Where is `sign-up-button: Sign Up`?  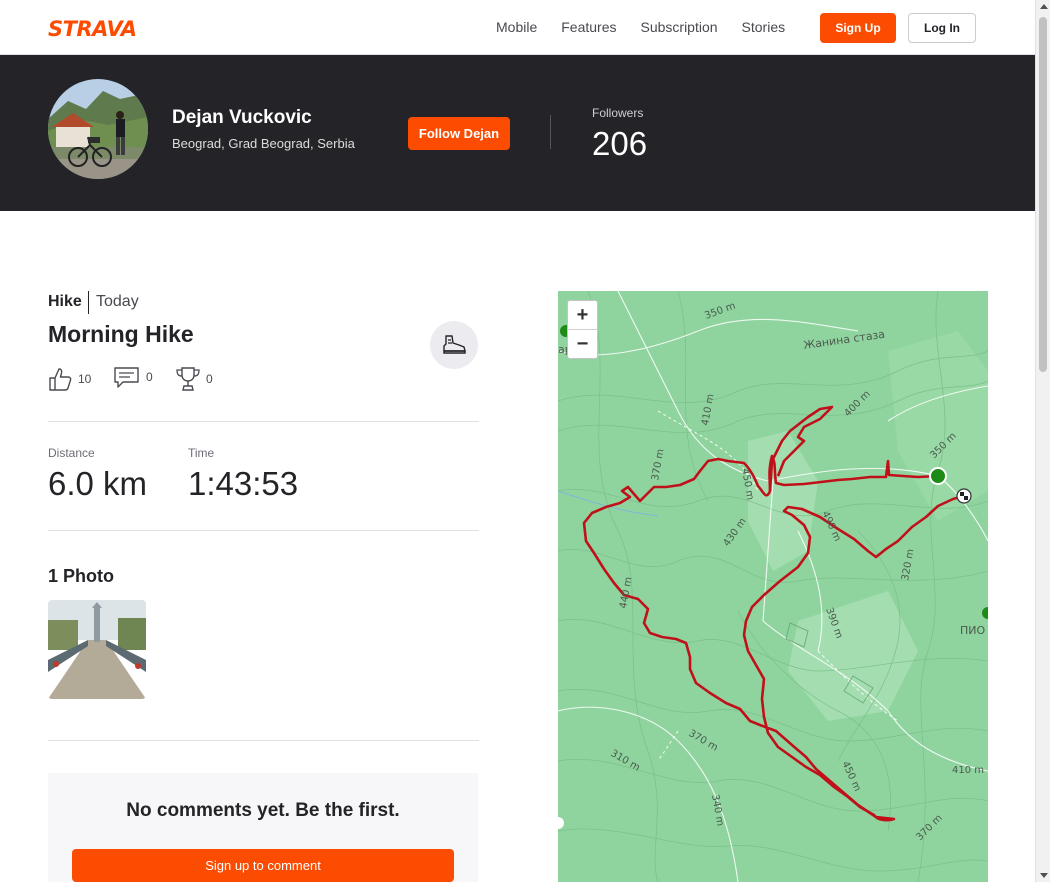 sign-up-button: Sign Up is located at coordinates (858, 28).